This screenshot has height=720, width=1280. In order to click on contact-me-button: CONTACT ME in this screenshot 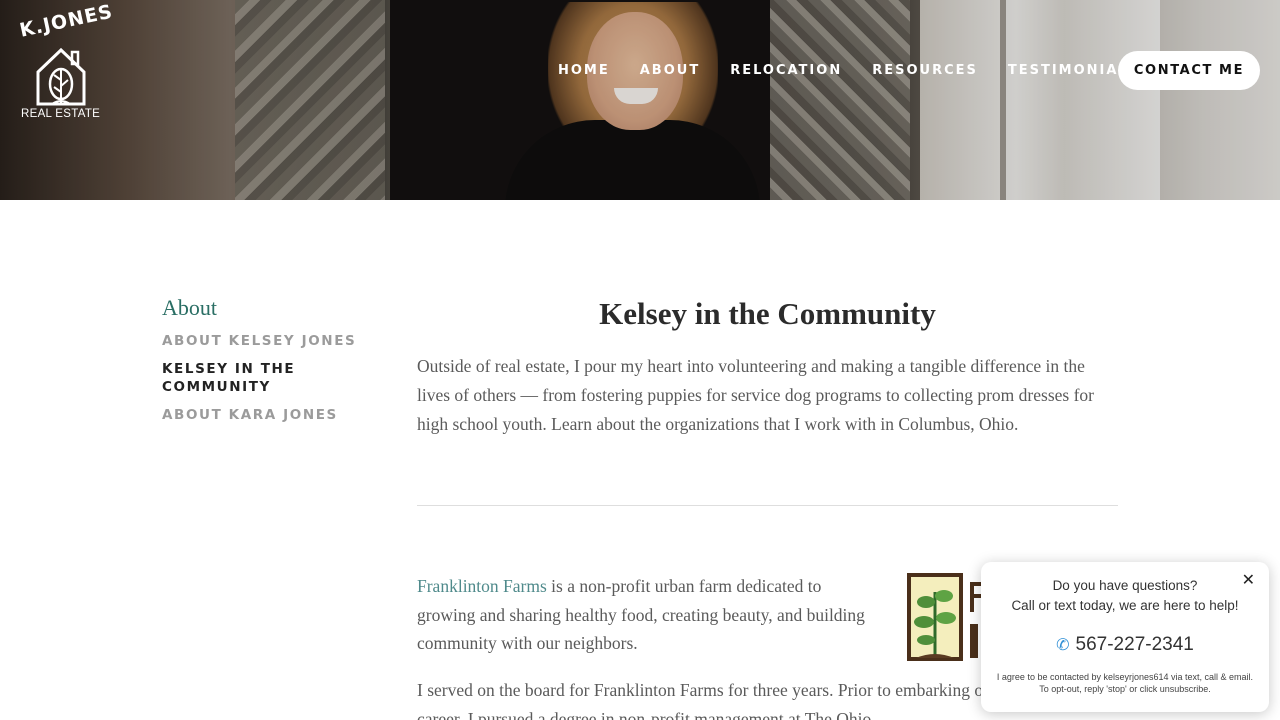, I will do `click(1189, 70)`.